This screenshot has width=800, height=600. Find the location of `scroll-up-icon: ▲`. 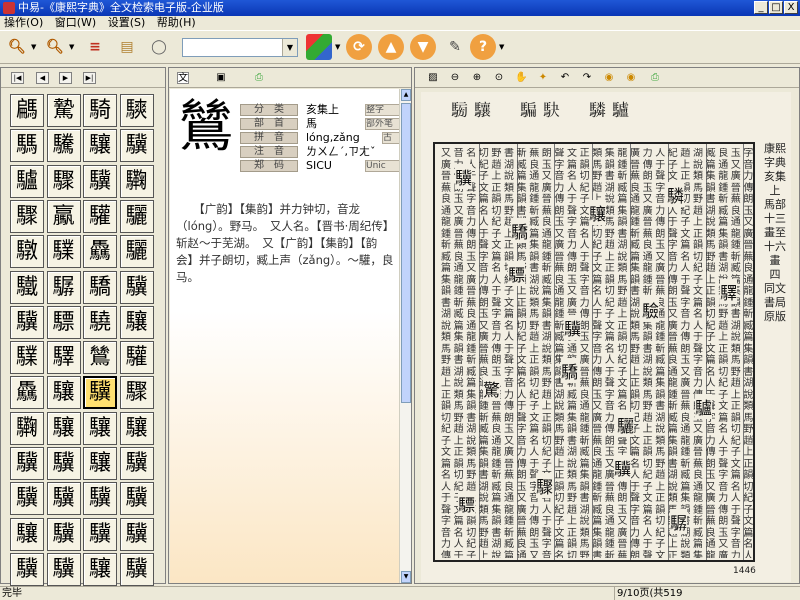

scroll-up-icon: ▲ is located at coordinates (406, 95).